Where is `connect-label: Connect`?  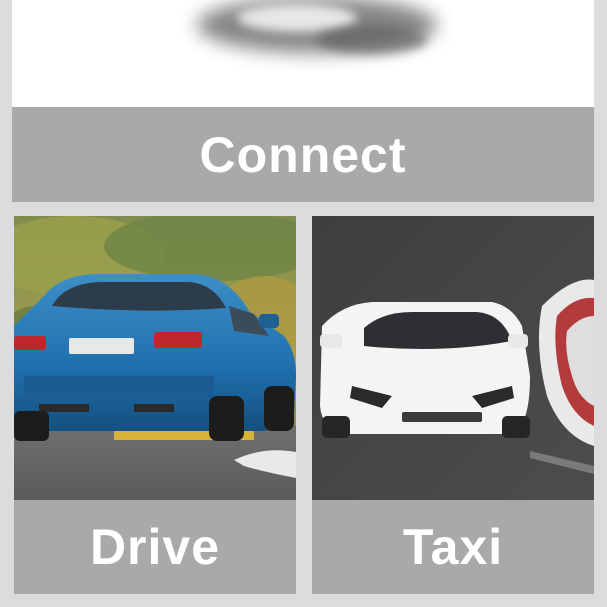 connect-label: Connect is located at coordinates (303, 154).